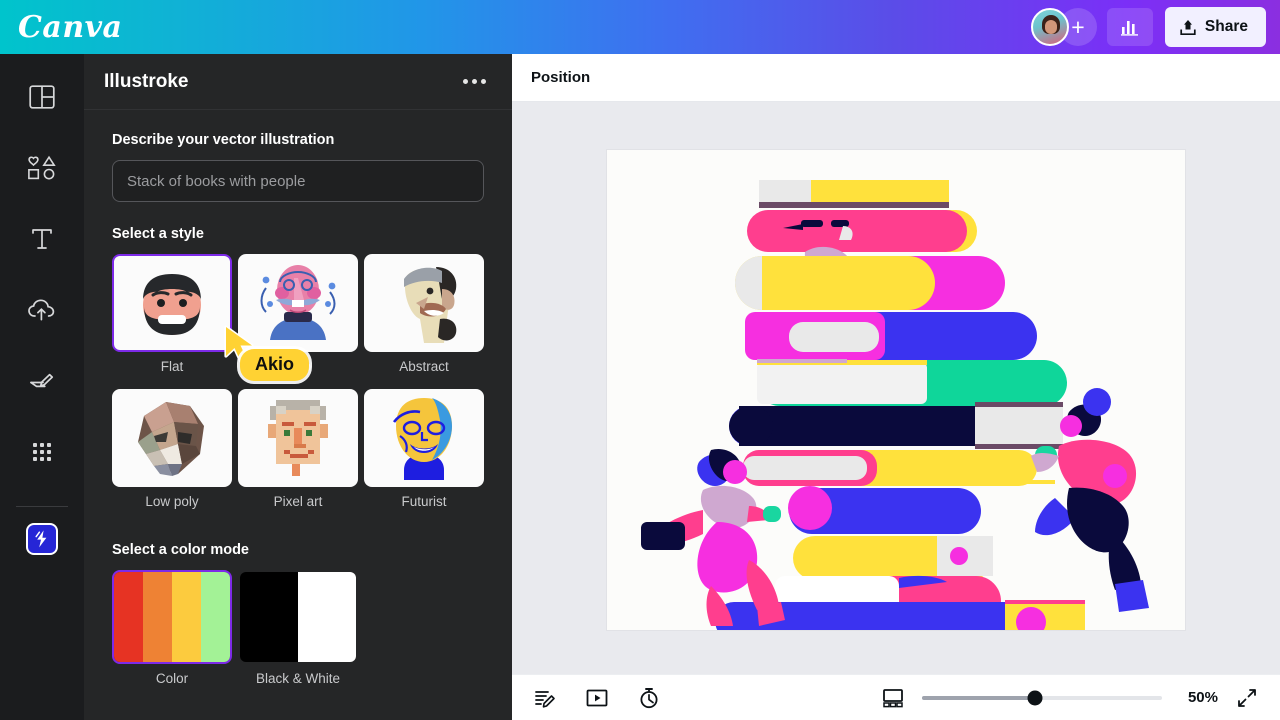 This screenshot has height=720, width=1280. I want to click on analytics-button, so click(1129, 27).